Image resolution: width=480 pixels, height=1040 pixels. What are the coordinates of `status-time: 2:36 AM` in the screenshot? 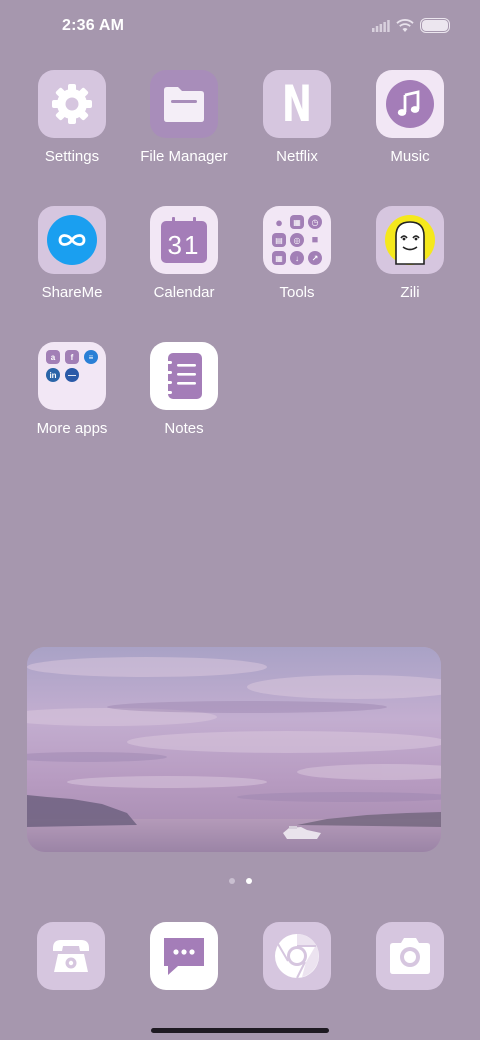 It's located at (93, 25).